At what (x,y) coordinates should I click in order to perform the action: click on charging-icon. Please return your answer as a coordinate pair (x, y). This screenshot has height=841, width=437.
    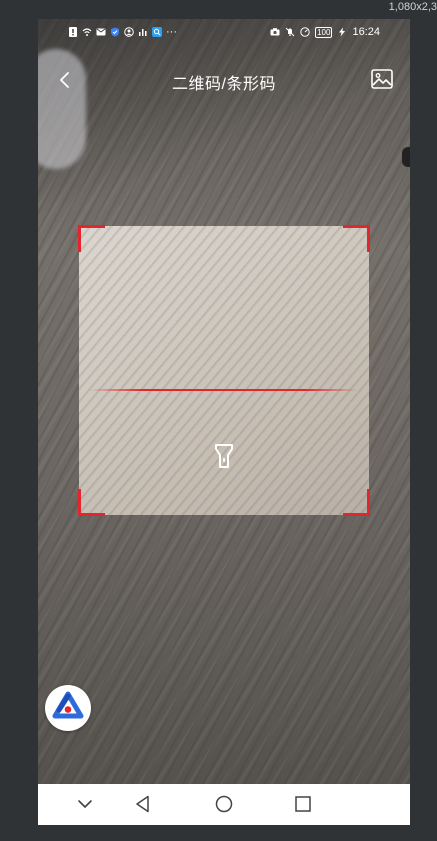
    Looking at the image, I should click on (342, 32).